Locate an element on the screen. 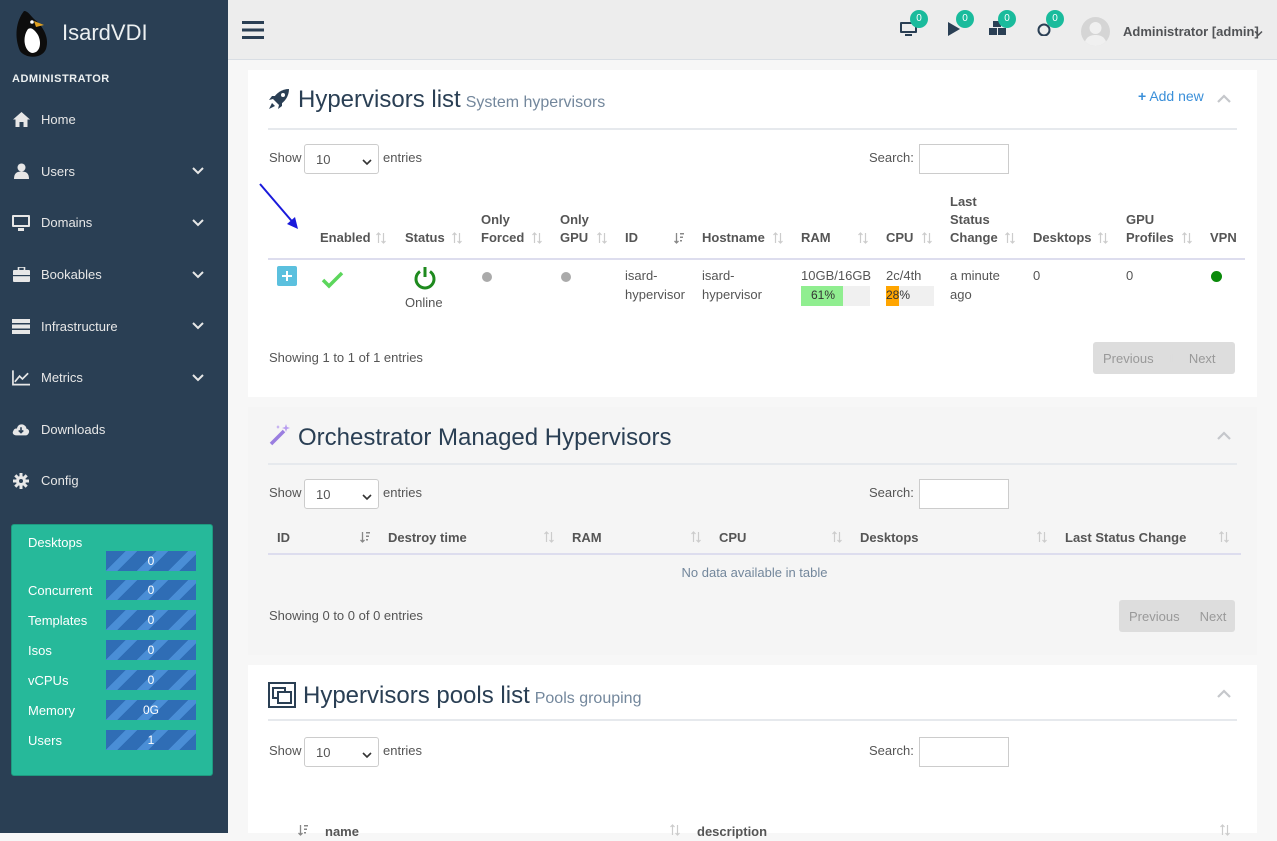  tasks-notification: 0 is located at coordinates (1050, 26).